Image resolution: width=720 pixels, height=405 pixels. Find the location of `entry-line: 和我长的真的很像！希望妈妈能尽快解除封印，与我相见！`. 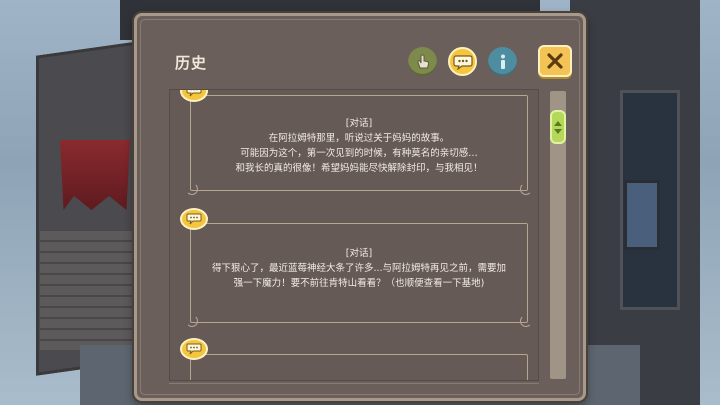

entry-line: 和我长的真的很像！希望妈妈能尽快解除封印，与我相见！ is located at coordinates (359, 168).